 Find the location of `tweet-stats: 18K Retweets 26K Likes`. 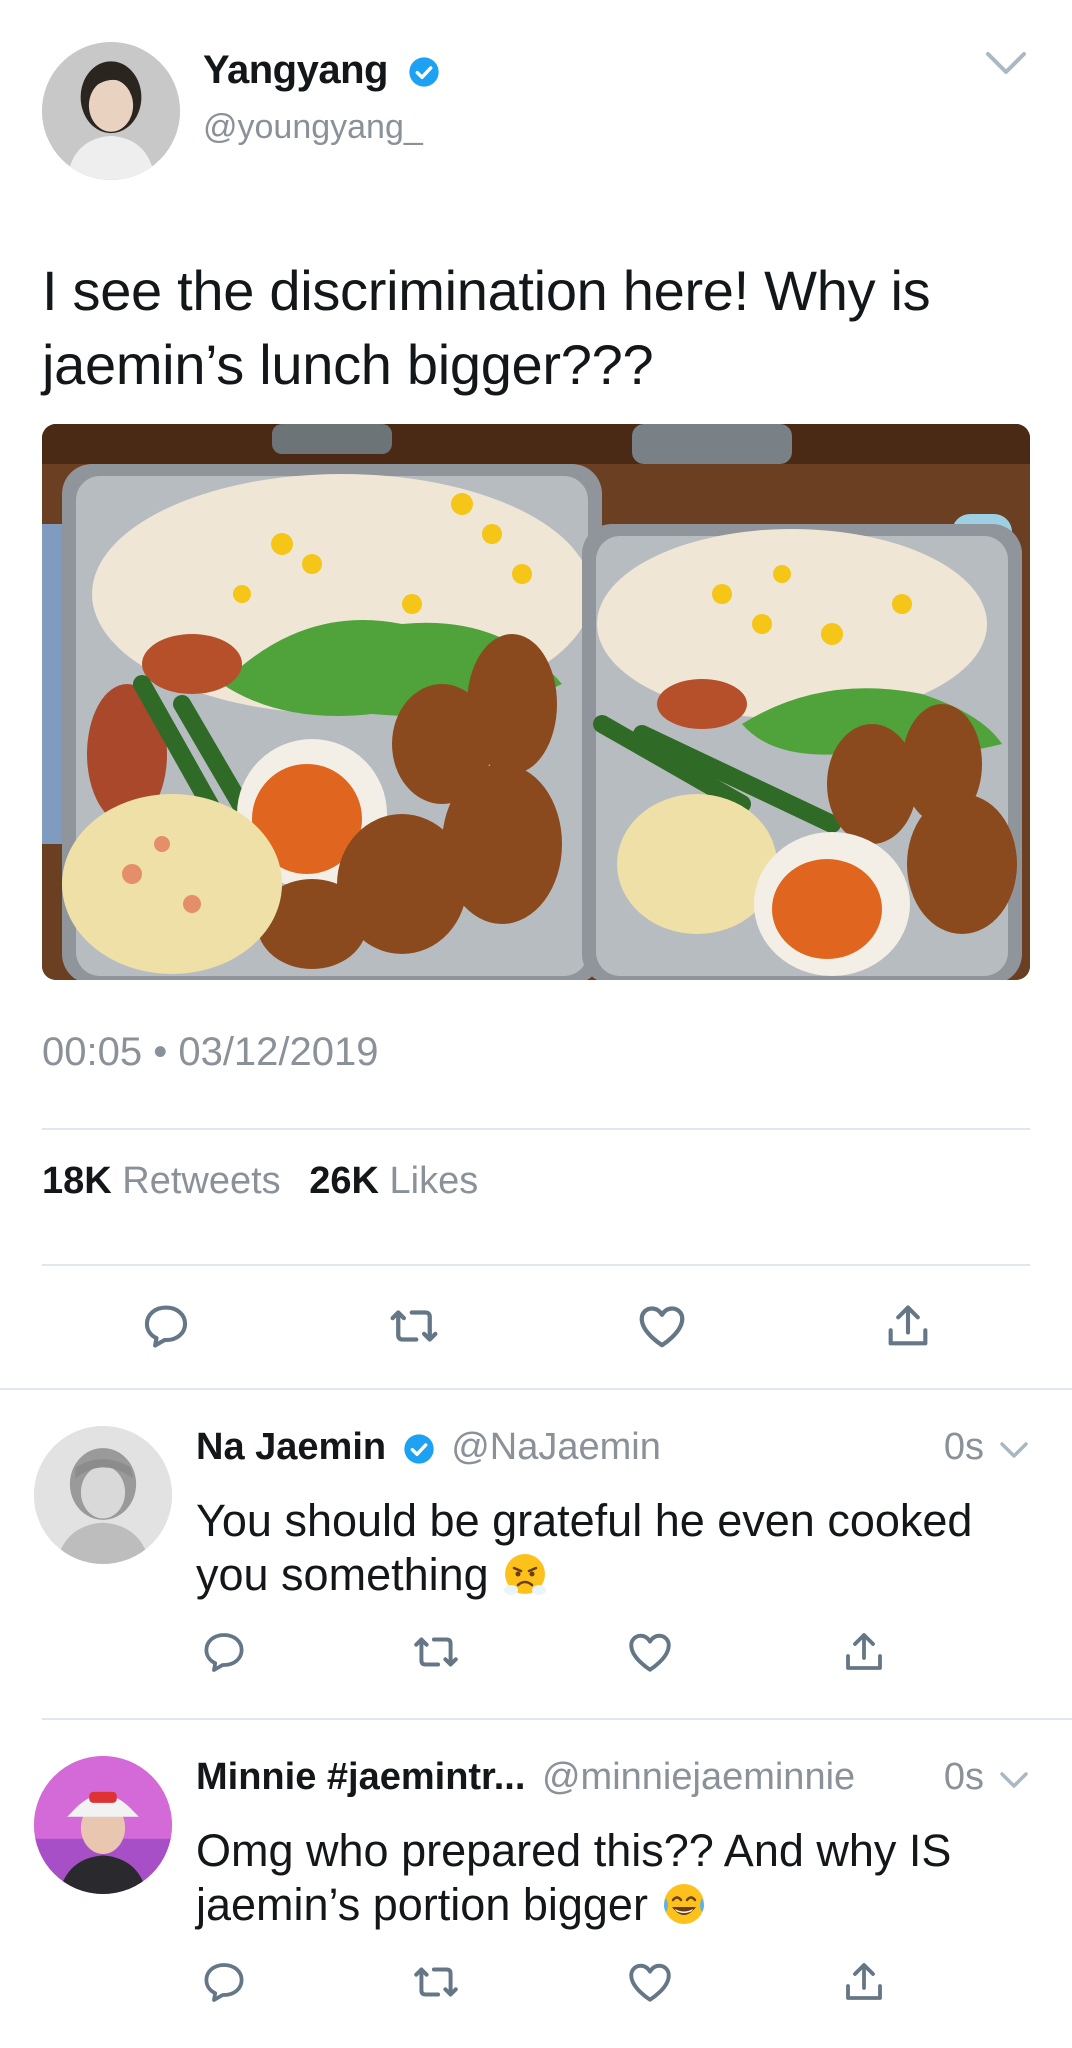

tweet-stats: 18K Retweets 26K Likes is located at coordinates (260, 1181).